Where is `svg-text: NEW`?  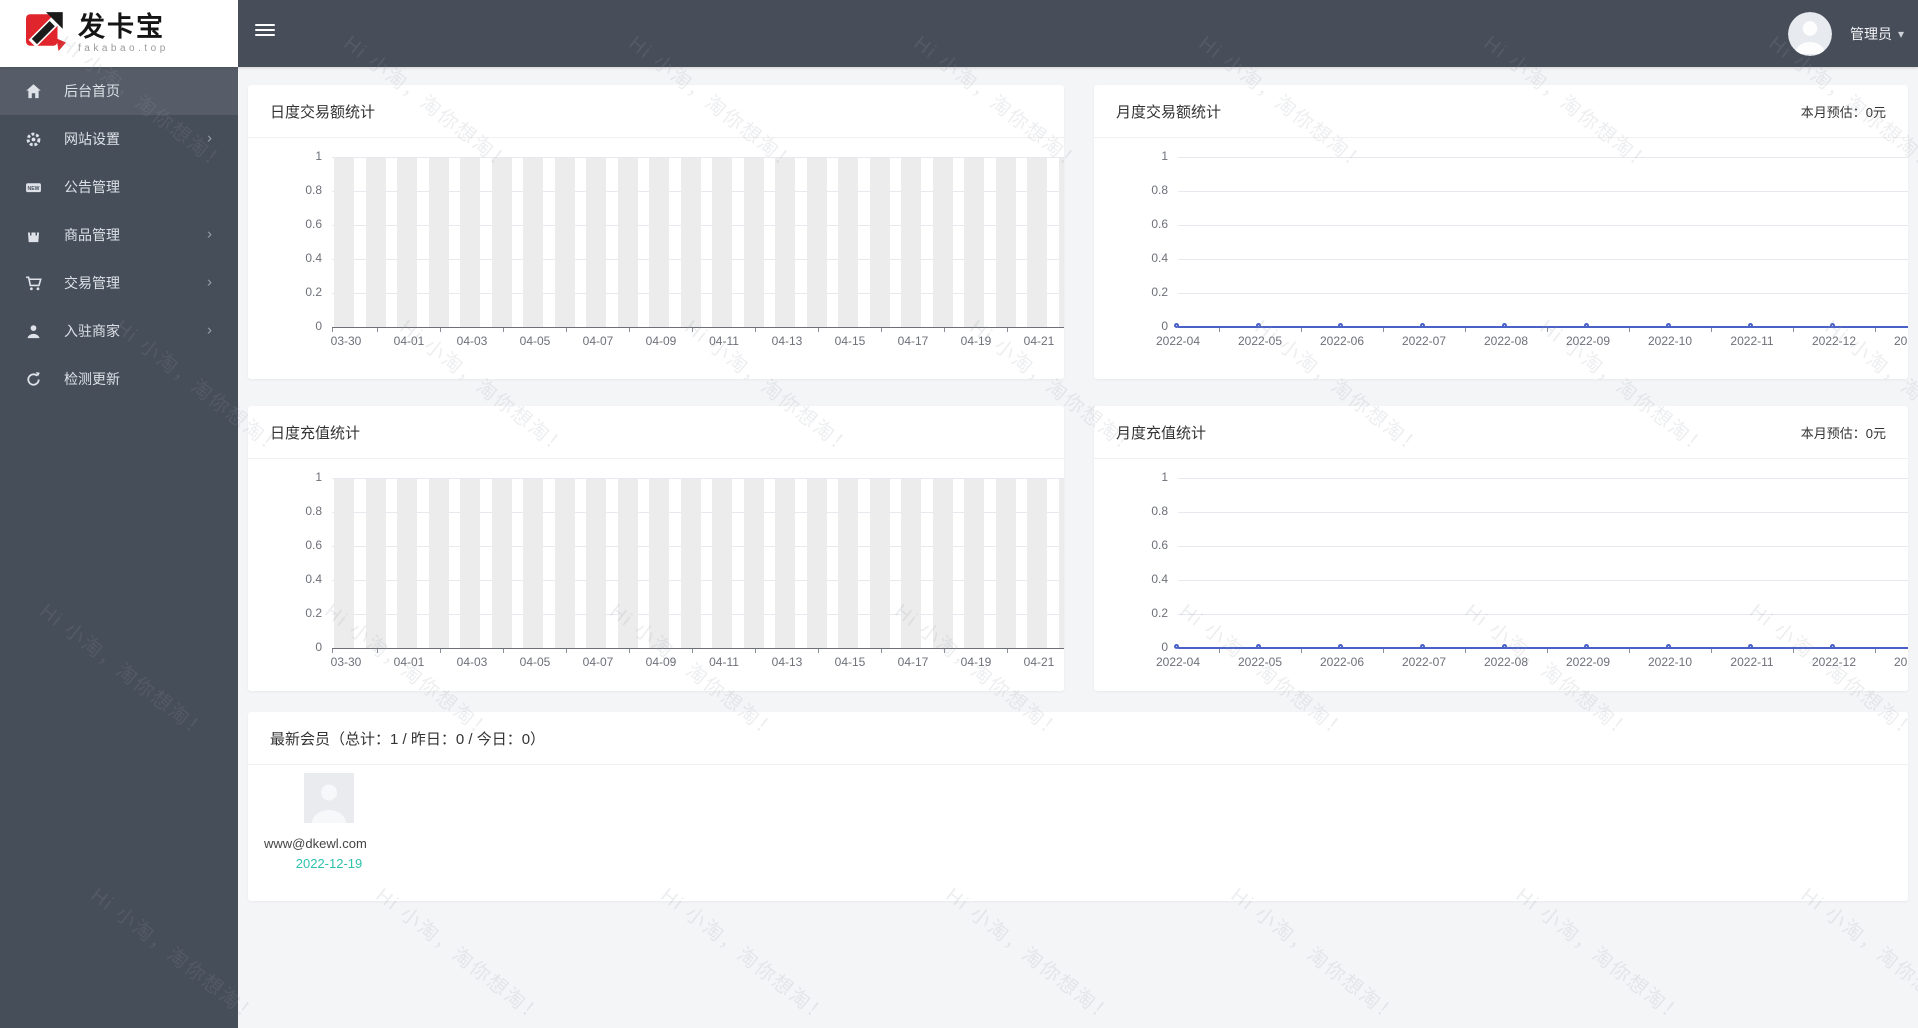
svg-text: NEW is located at coordinates (34, 189).